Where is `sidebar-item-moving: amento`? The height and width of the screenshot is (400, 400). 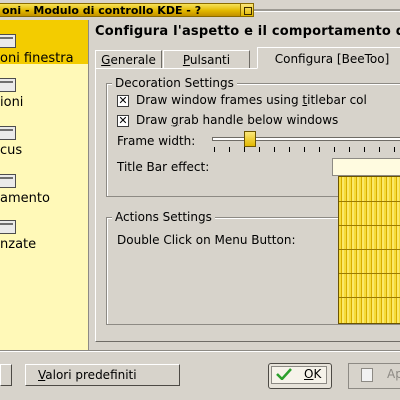 sidebar-item-moving: amento is located at coordinates (44, 183).